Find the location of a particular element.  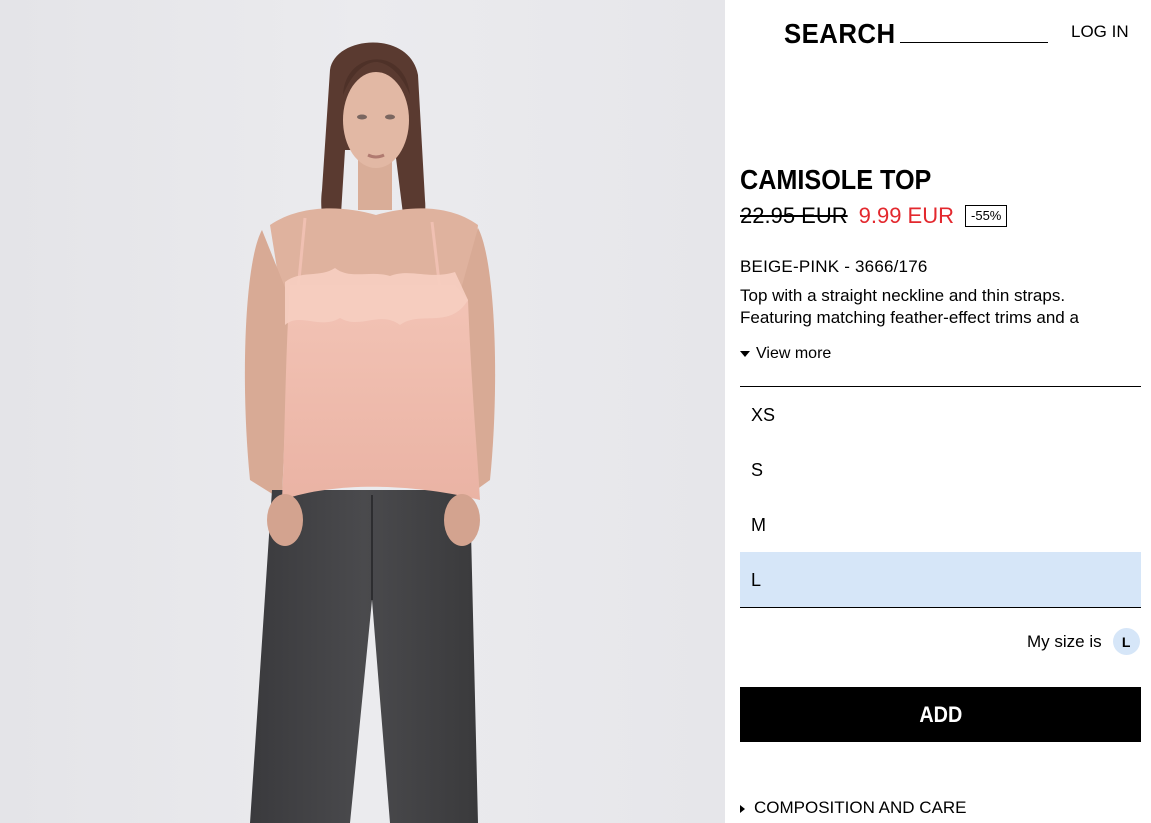

my-size-row: My size is L is located at coordinates (1083, 641).